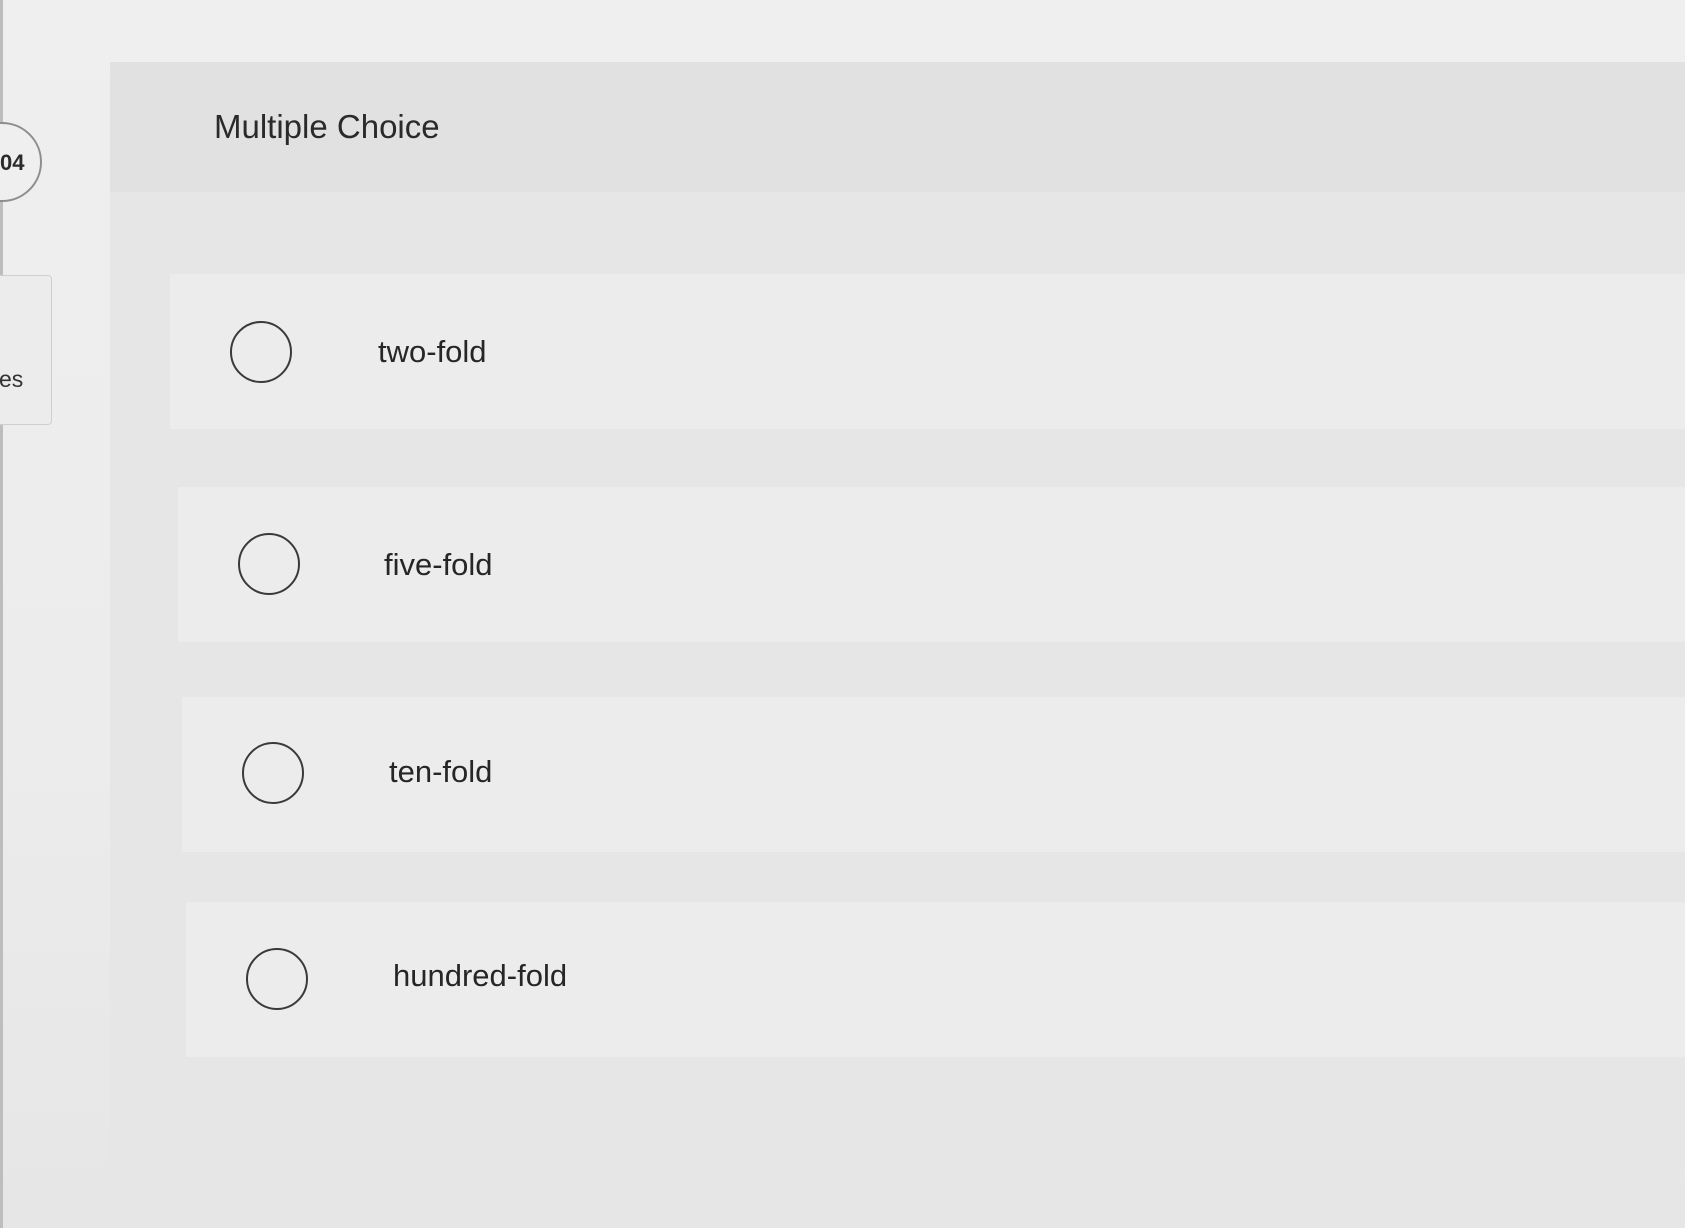 This screenshot has width=1685, height=1228. I want to click on sidebar-card: es, so click(26, 350).